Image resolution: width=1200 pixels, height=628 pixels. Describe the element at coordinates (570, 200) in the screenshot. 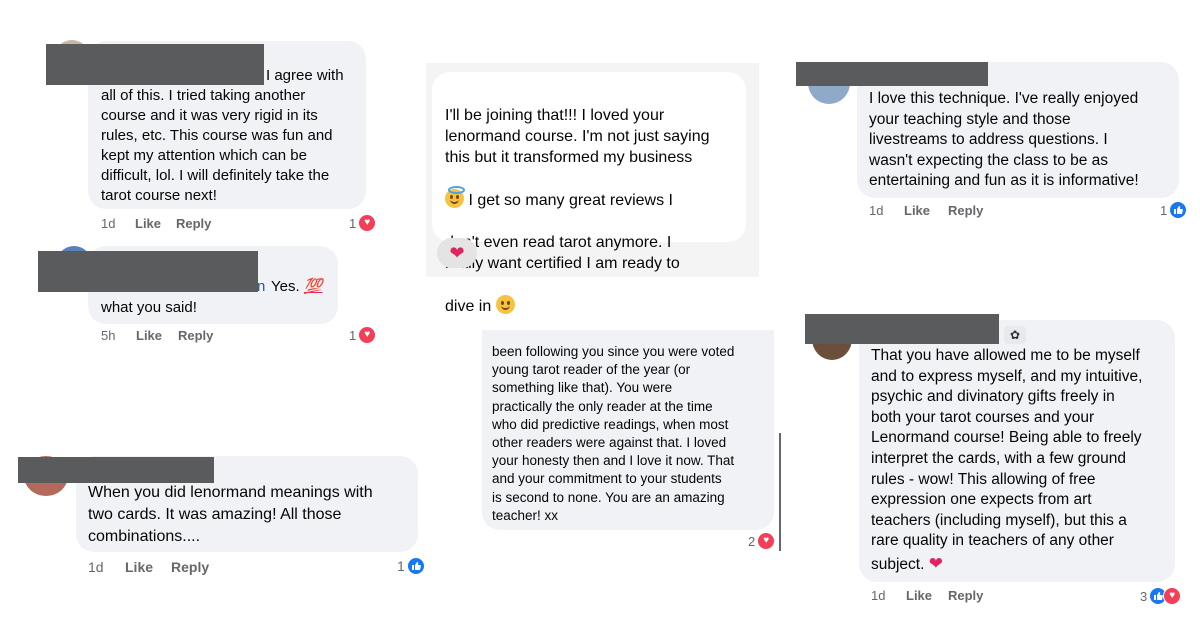

I see `comment-text-part2: I get so many great reviews I` at that location.